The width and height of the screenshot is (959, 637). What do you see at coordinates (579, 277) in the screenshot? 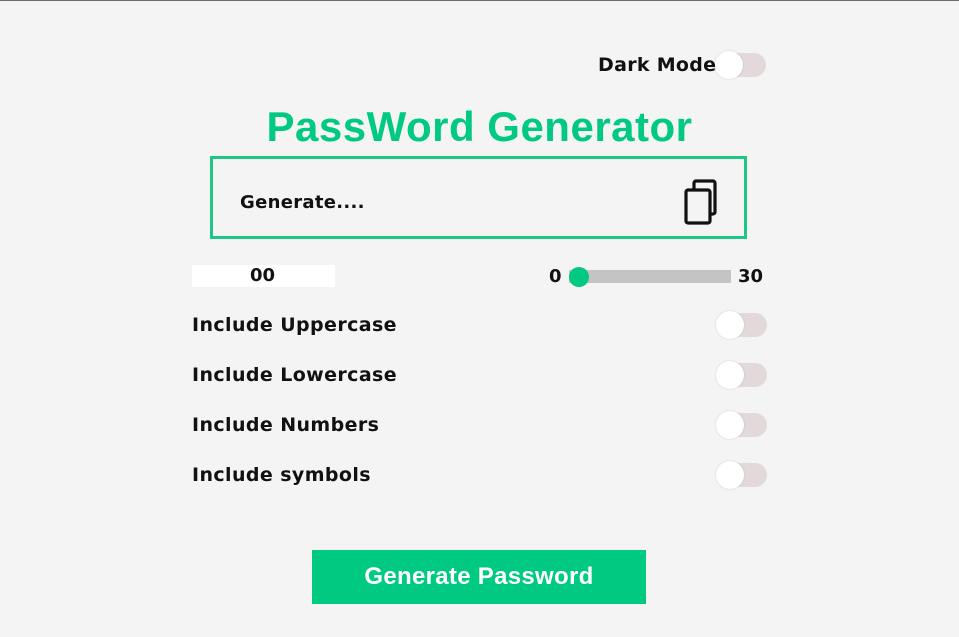
I see `slider-thumb` at bounding box center [579, 277].